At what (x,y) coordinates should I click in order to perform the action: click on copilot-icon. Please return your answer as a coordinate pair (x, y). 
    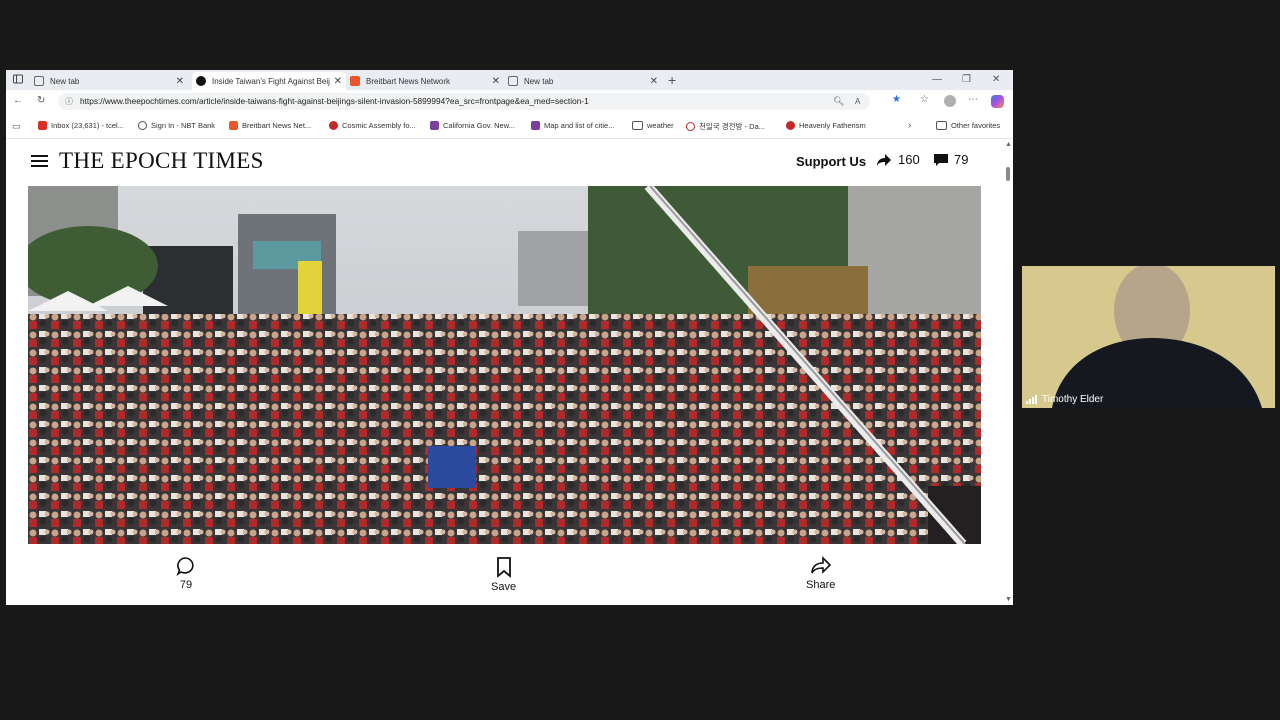
    Looking at the image, I should click on (997, 101).